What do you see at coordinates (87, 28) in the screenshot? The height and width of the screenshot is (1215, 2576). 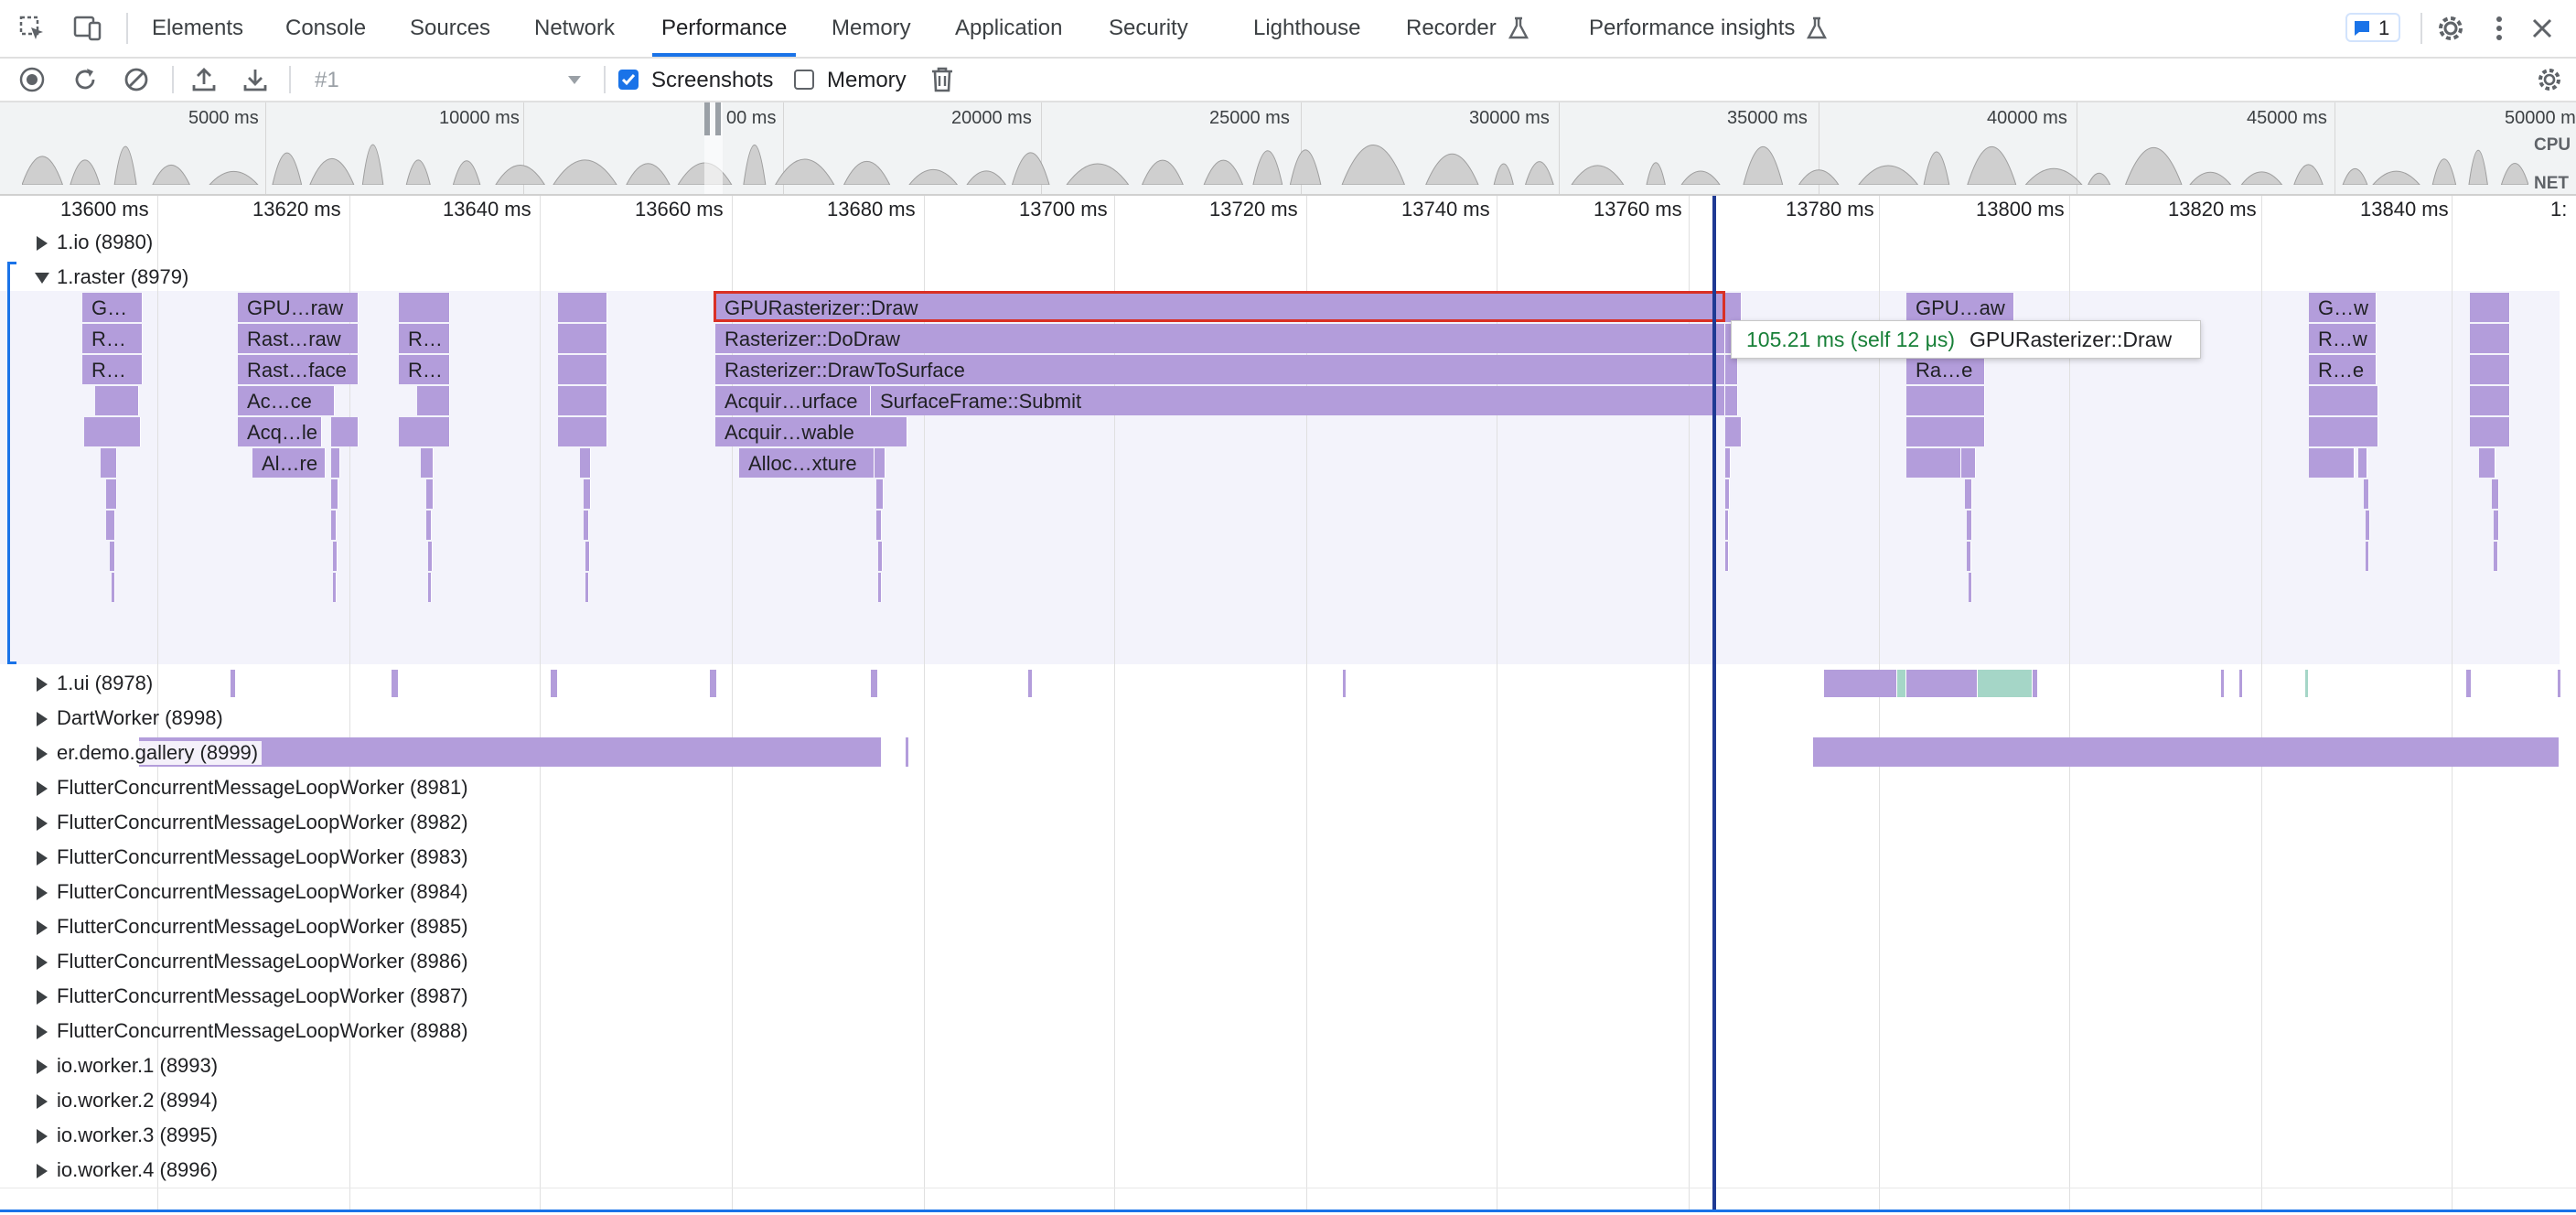 I see `device-toolbar-icon` at bounding box center [87, 28].